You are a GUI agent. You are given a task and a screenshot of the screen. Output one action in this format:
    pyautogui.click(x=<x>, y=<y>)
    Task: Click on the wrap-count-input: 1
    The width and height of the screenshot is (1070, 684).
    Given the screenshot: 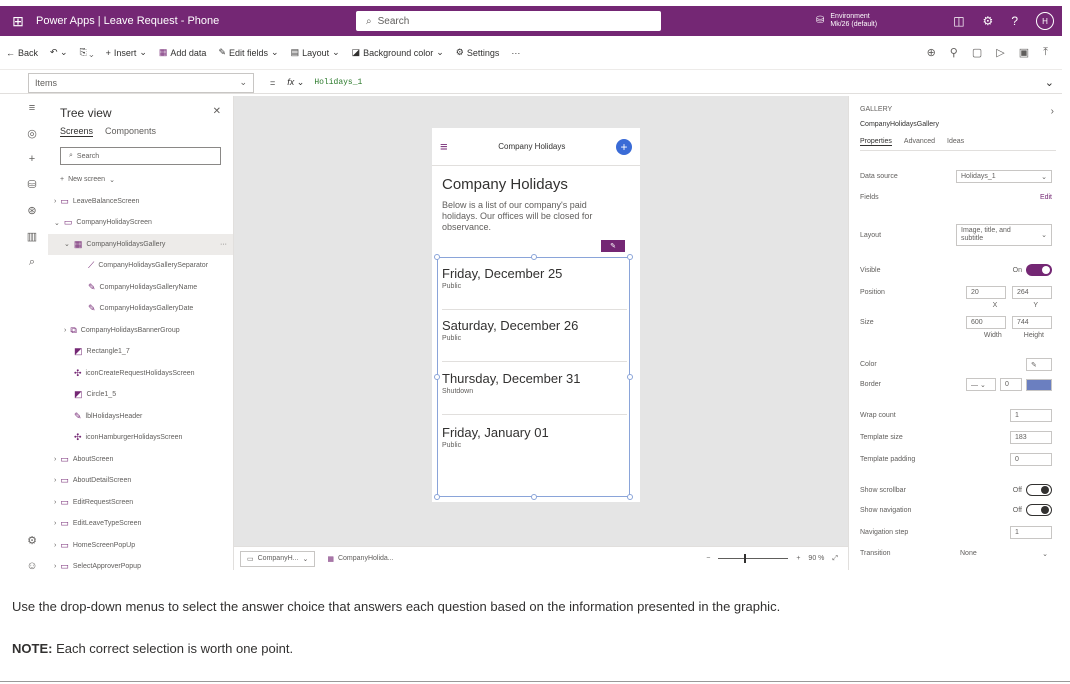 What is the action you would take?
    pyautogui.click(x=1031, y=415)
    